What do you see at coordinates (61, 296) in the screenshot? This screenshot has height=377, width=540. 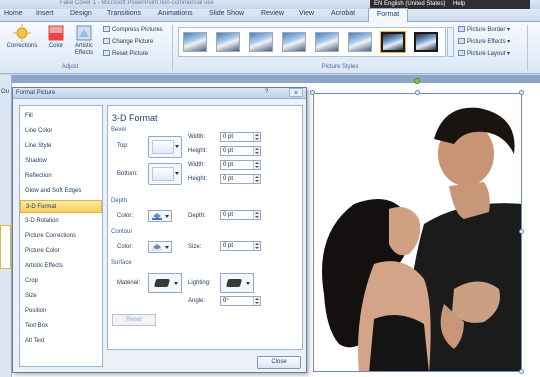 I see `nav-size: Size` at bounding box center [61, 296].